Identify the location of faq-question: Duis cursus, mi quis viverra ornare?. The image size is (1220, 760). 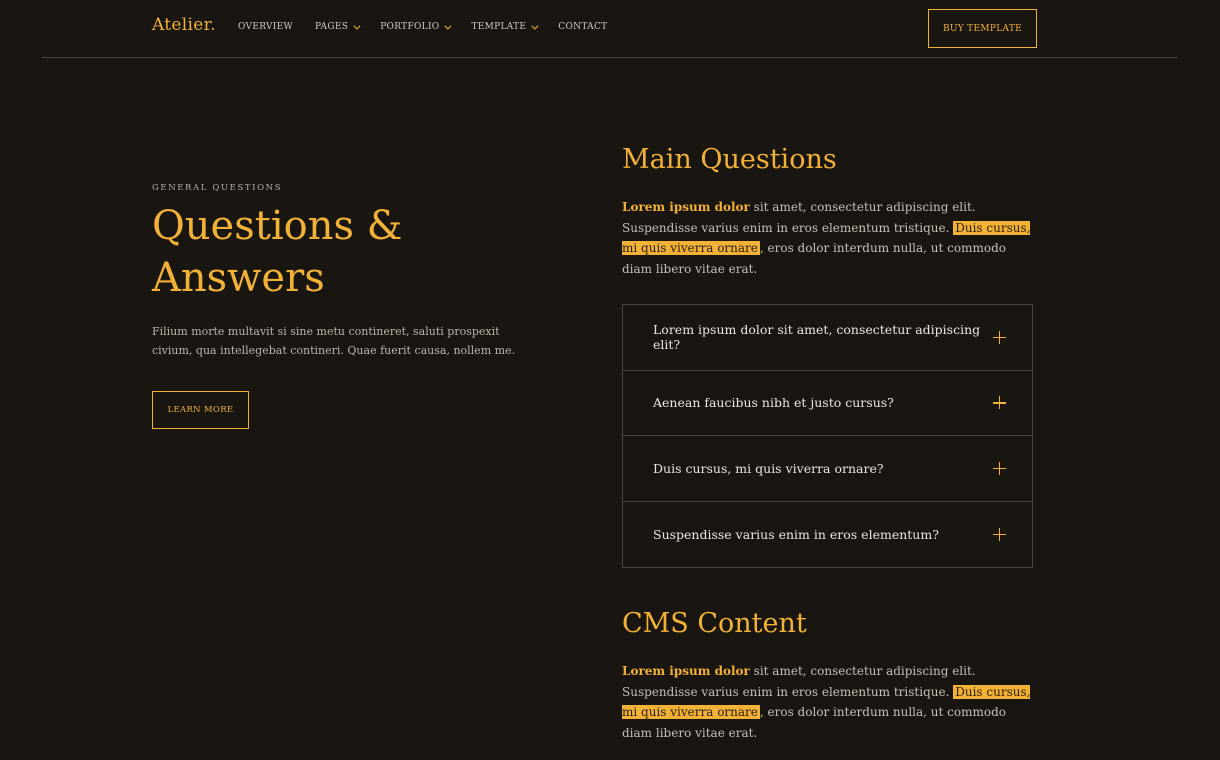
(768, 468).